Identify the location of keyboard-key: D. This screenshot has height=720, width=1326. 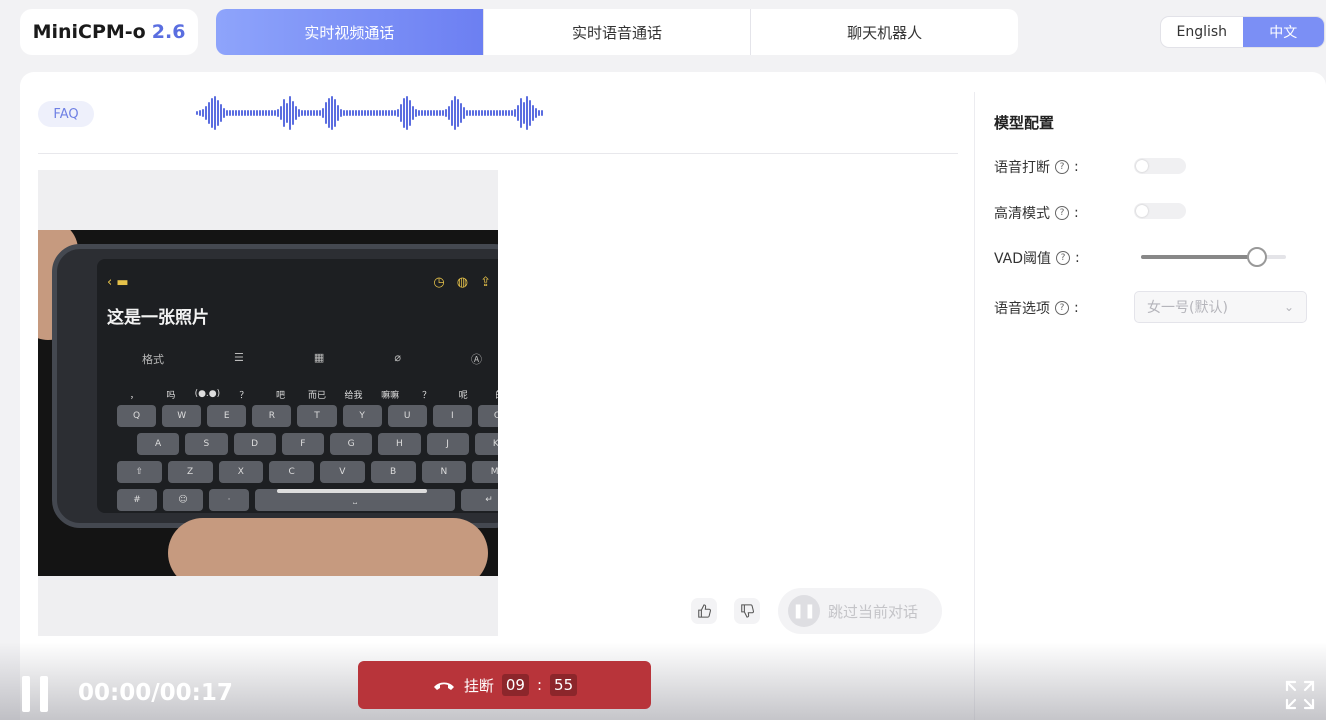
(254, 444).